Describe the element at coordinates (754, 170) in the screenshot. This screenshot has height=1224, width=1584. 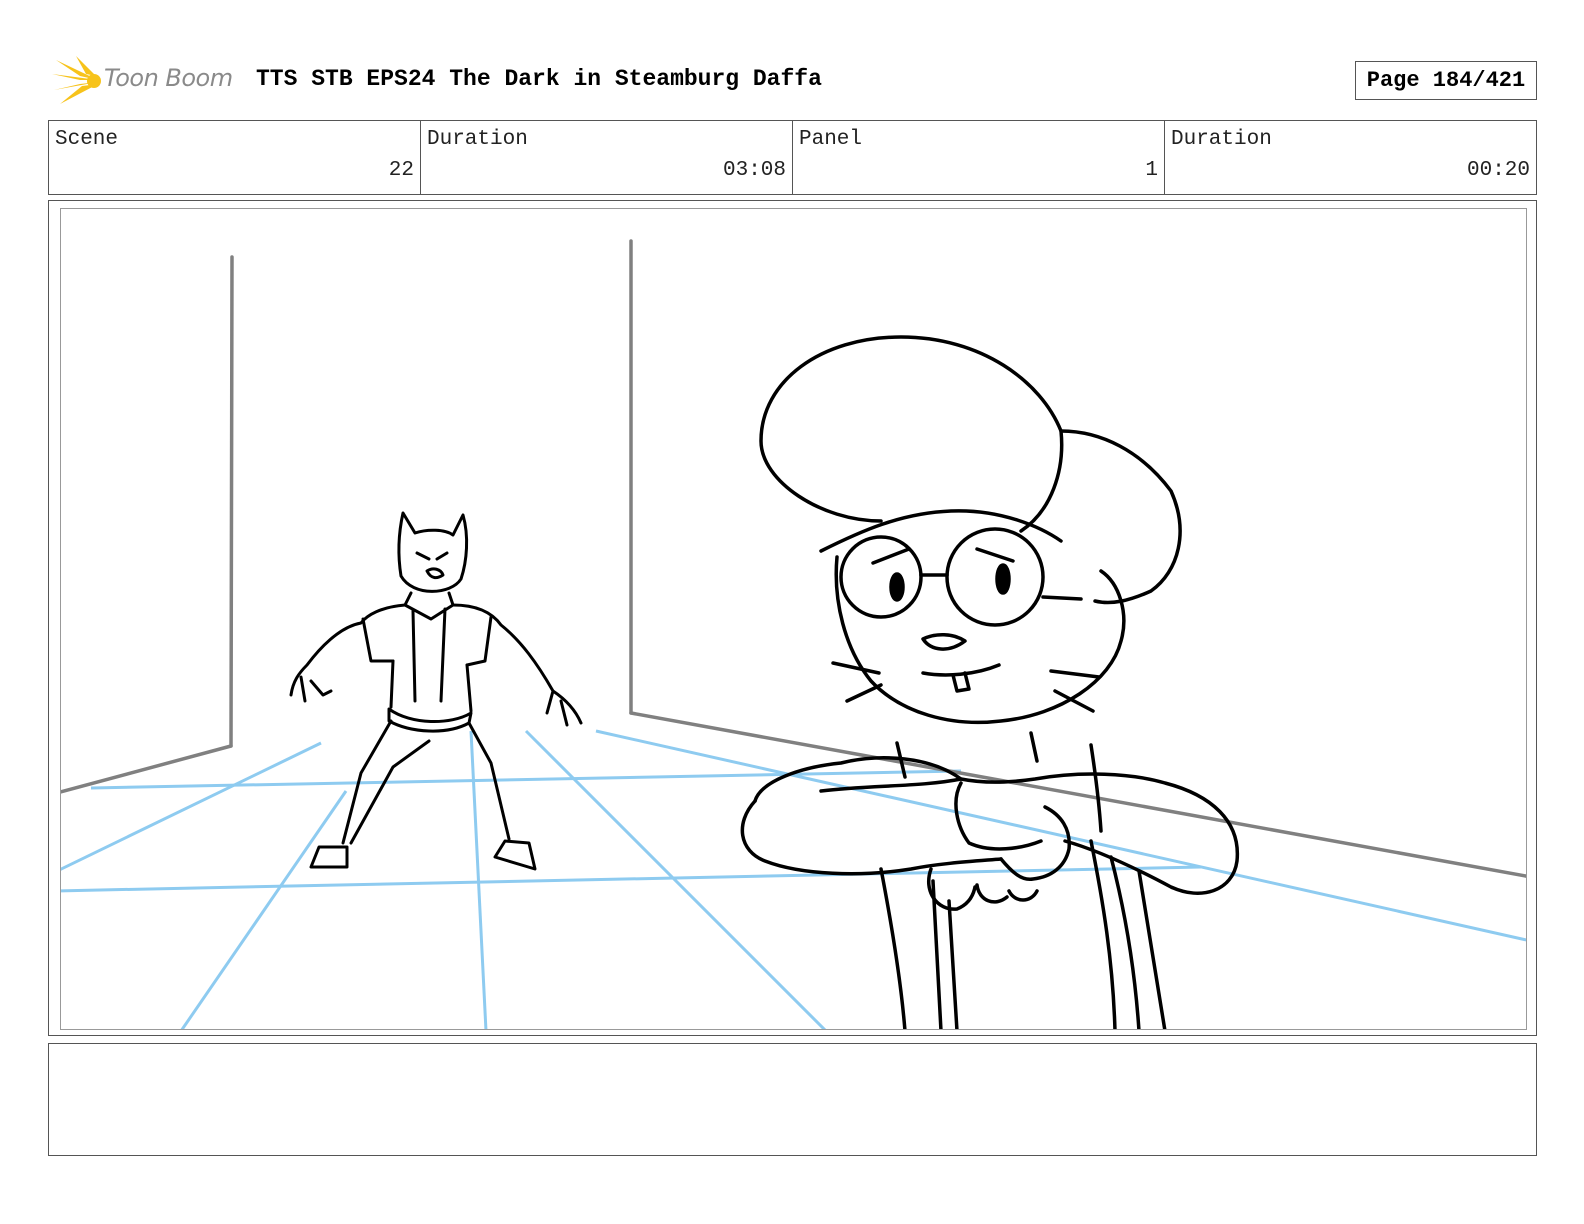
I see `scene-duration-value: 03:08` at that location.